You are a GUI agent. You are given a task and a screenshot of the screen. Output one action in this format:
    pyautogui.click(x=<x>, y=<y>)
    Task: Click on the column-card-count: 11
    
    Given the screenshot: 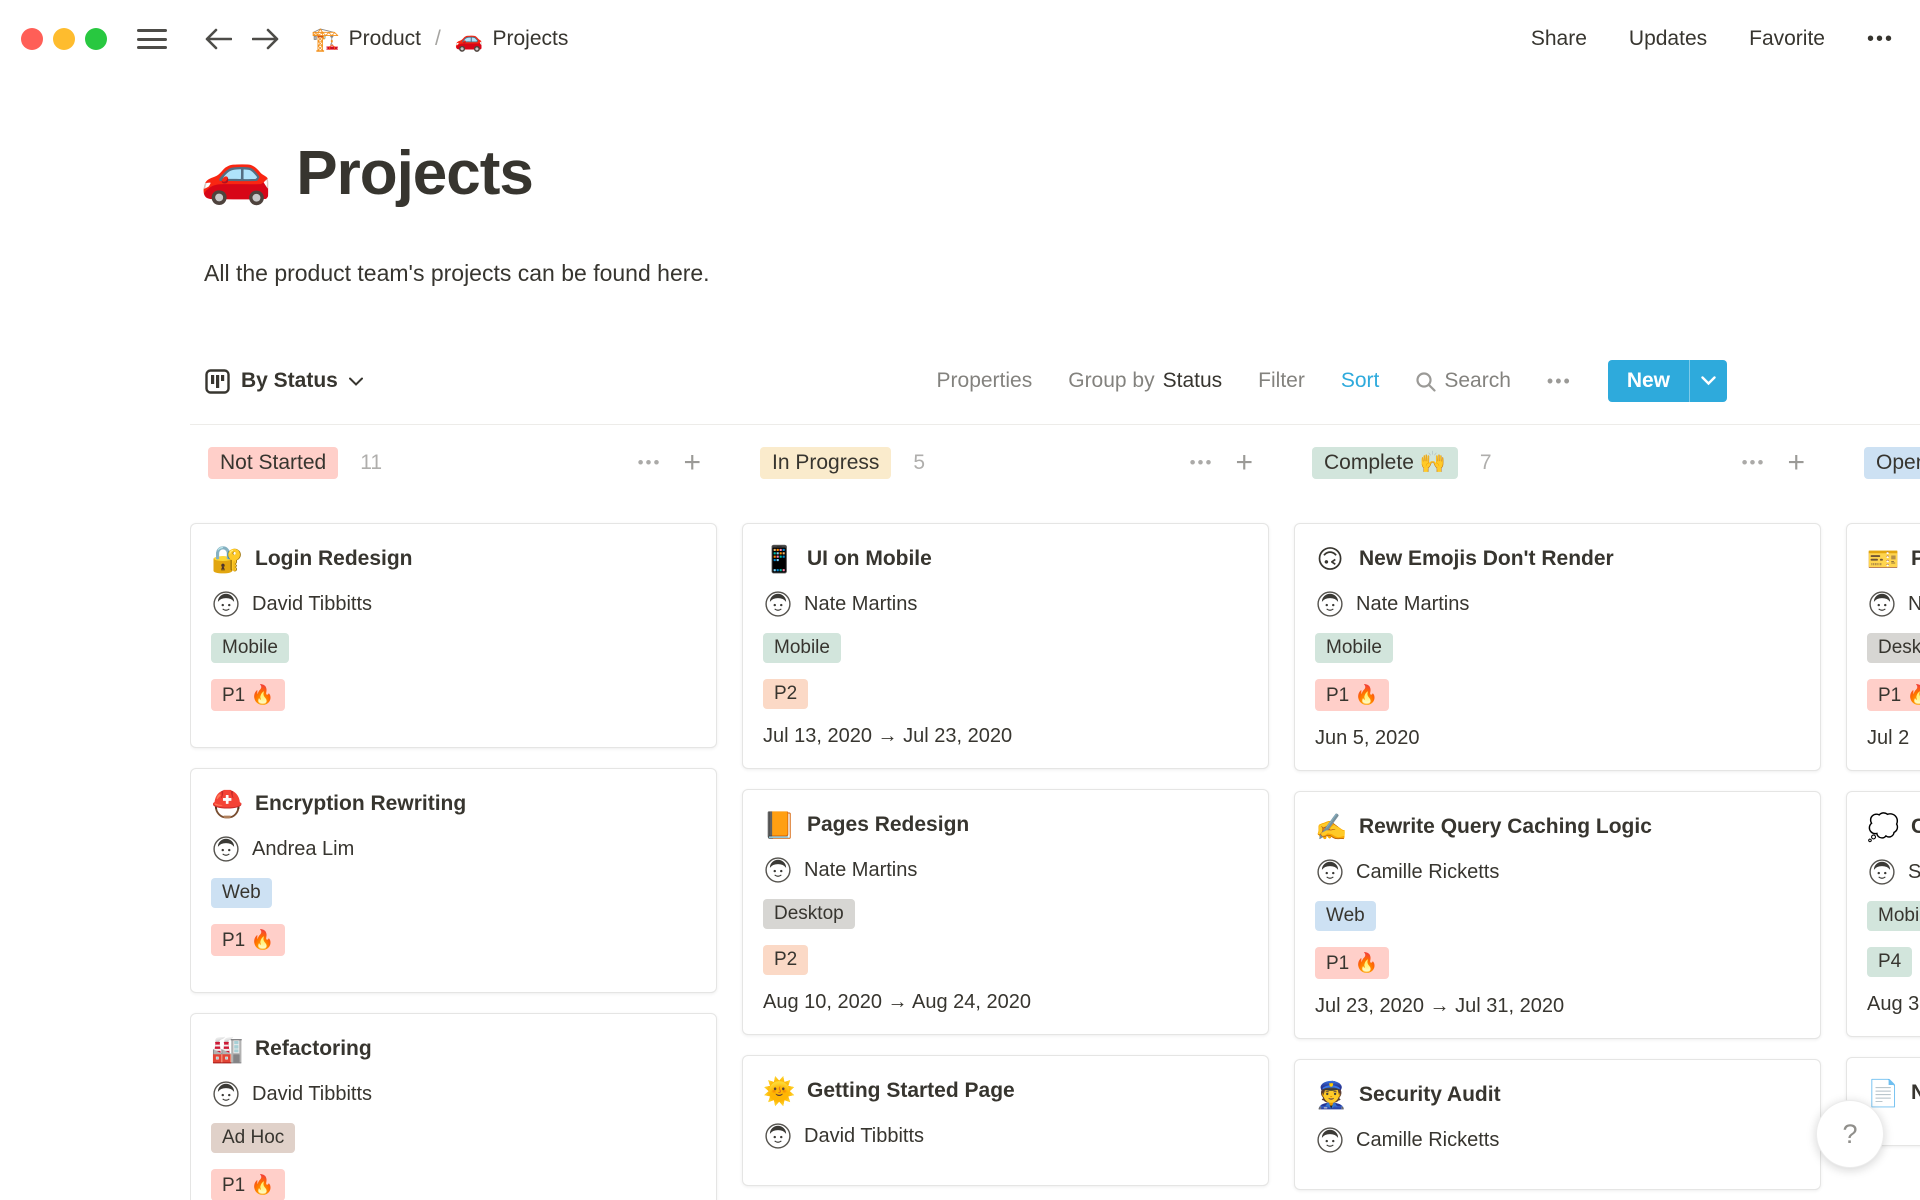 What is the action you would take?
    pyautogui.click(x=371, y=462)
    